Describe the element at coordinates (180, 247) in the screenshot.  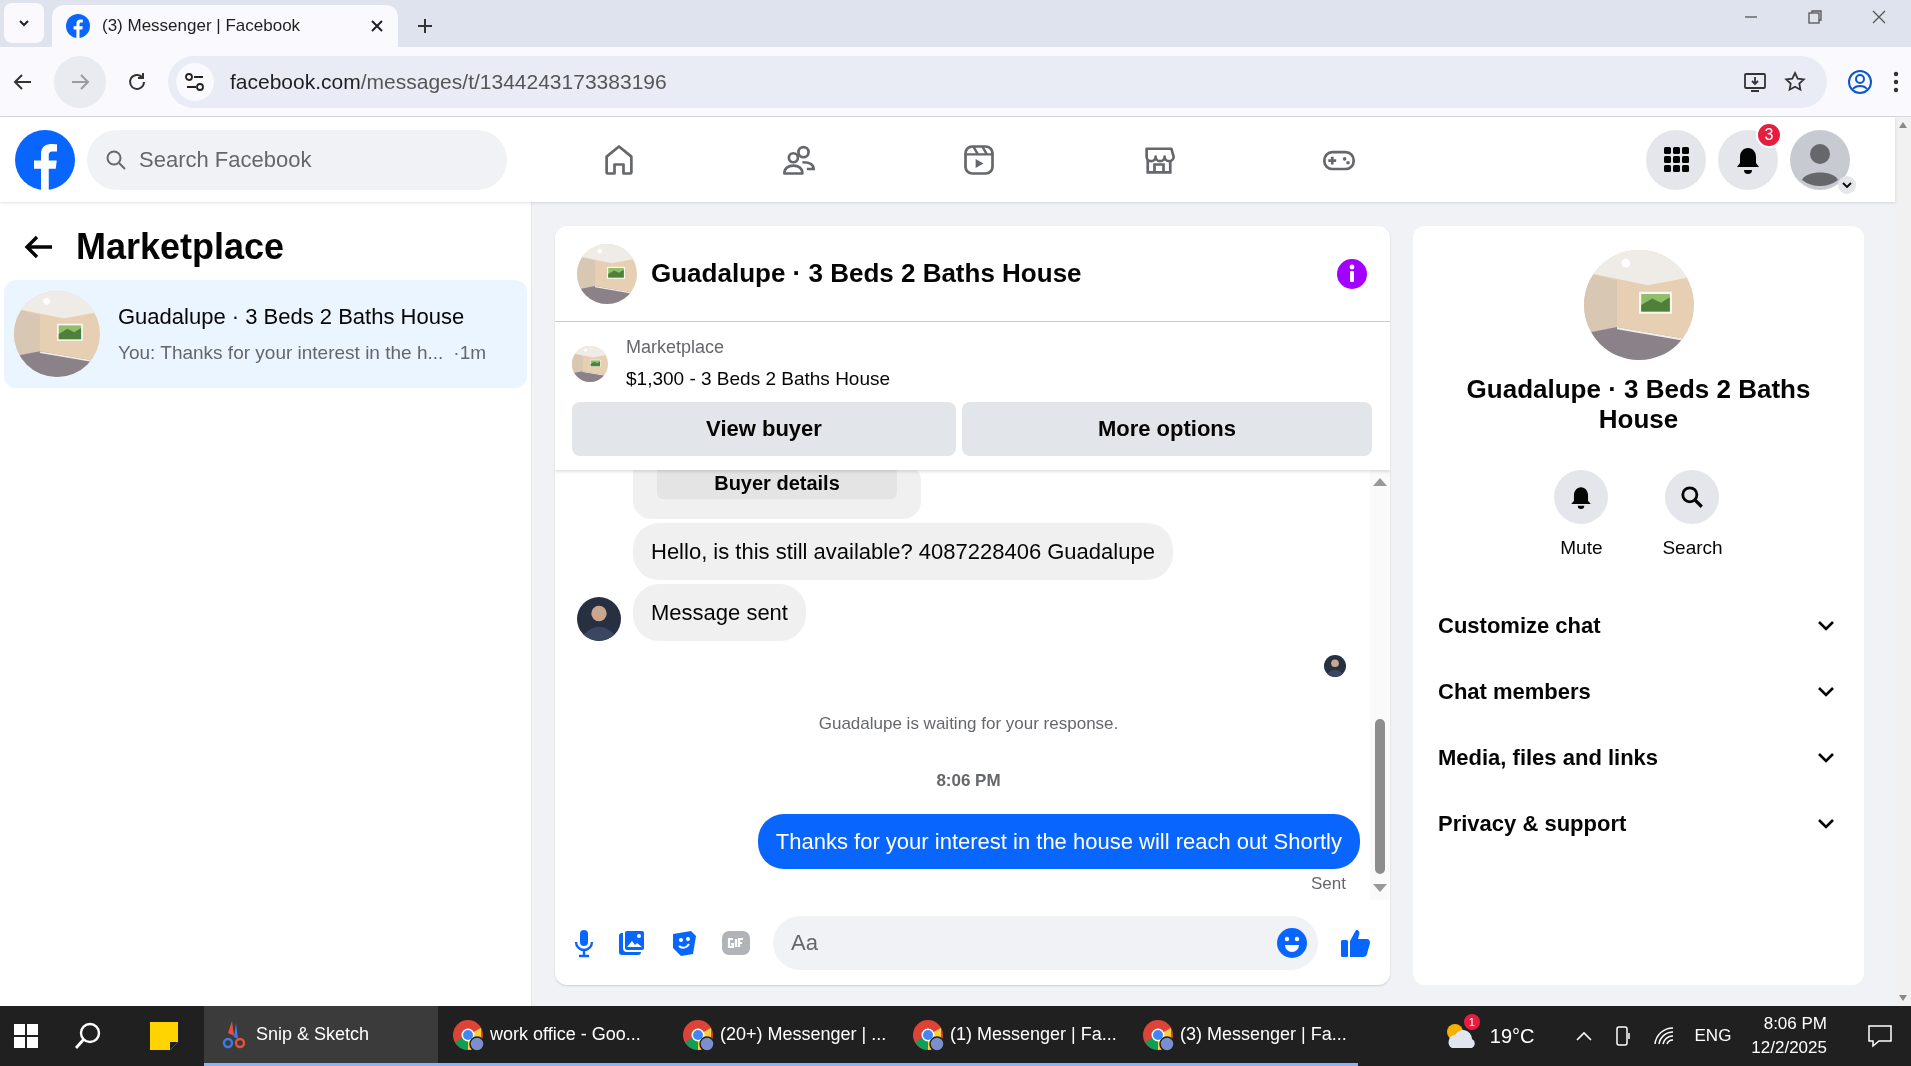
I see `sidebar-title: Marketplace` at that location.